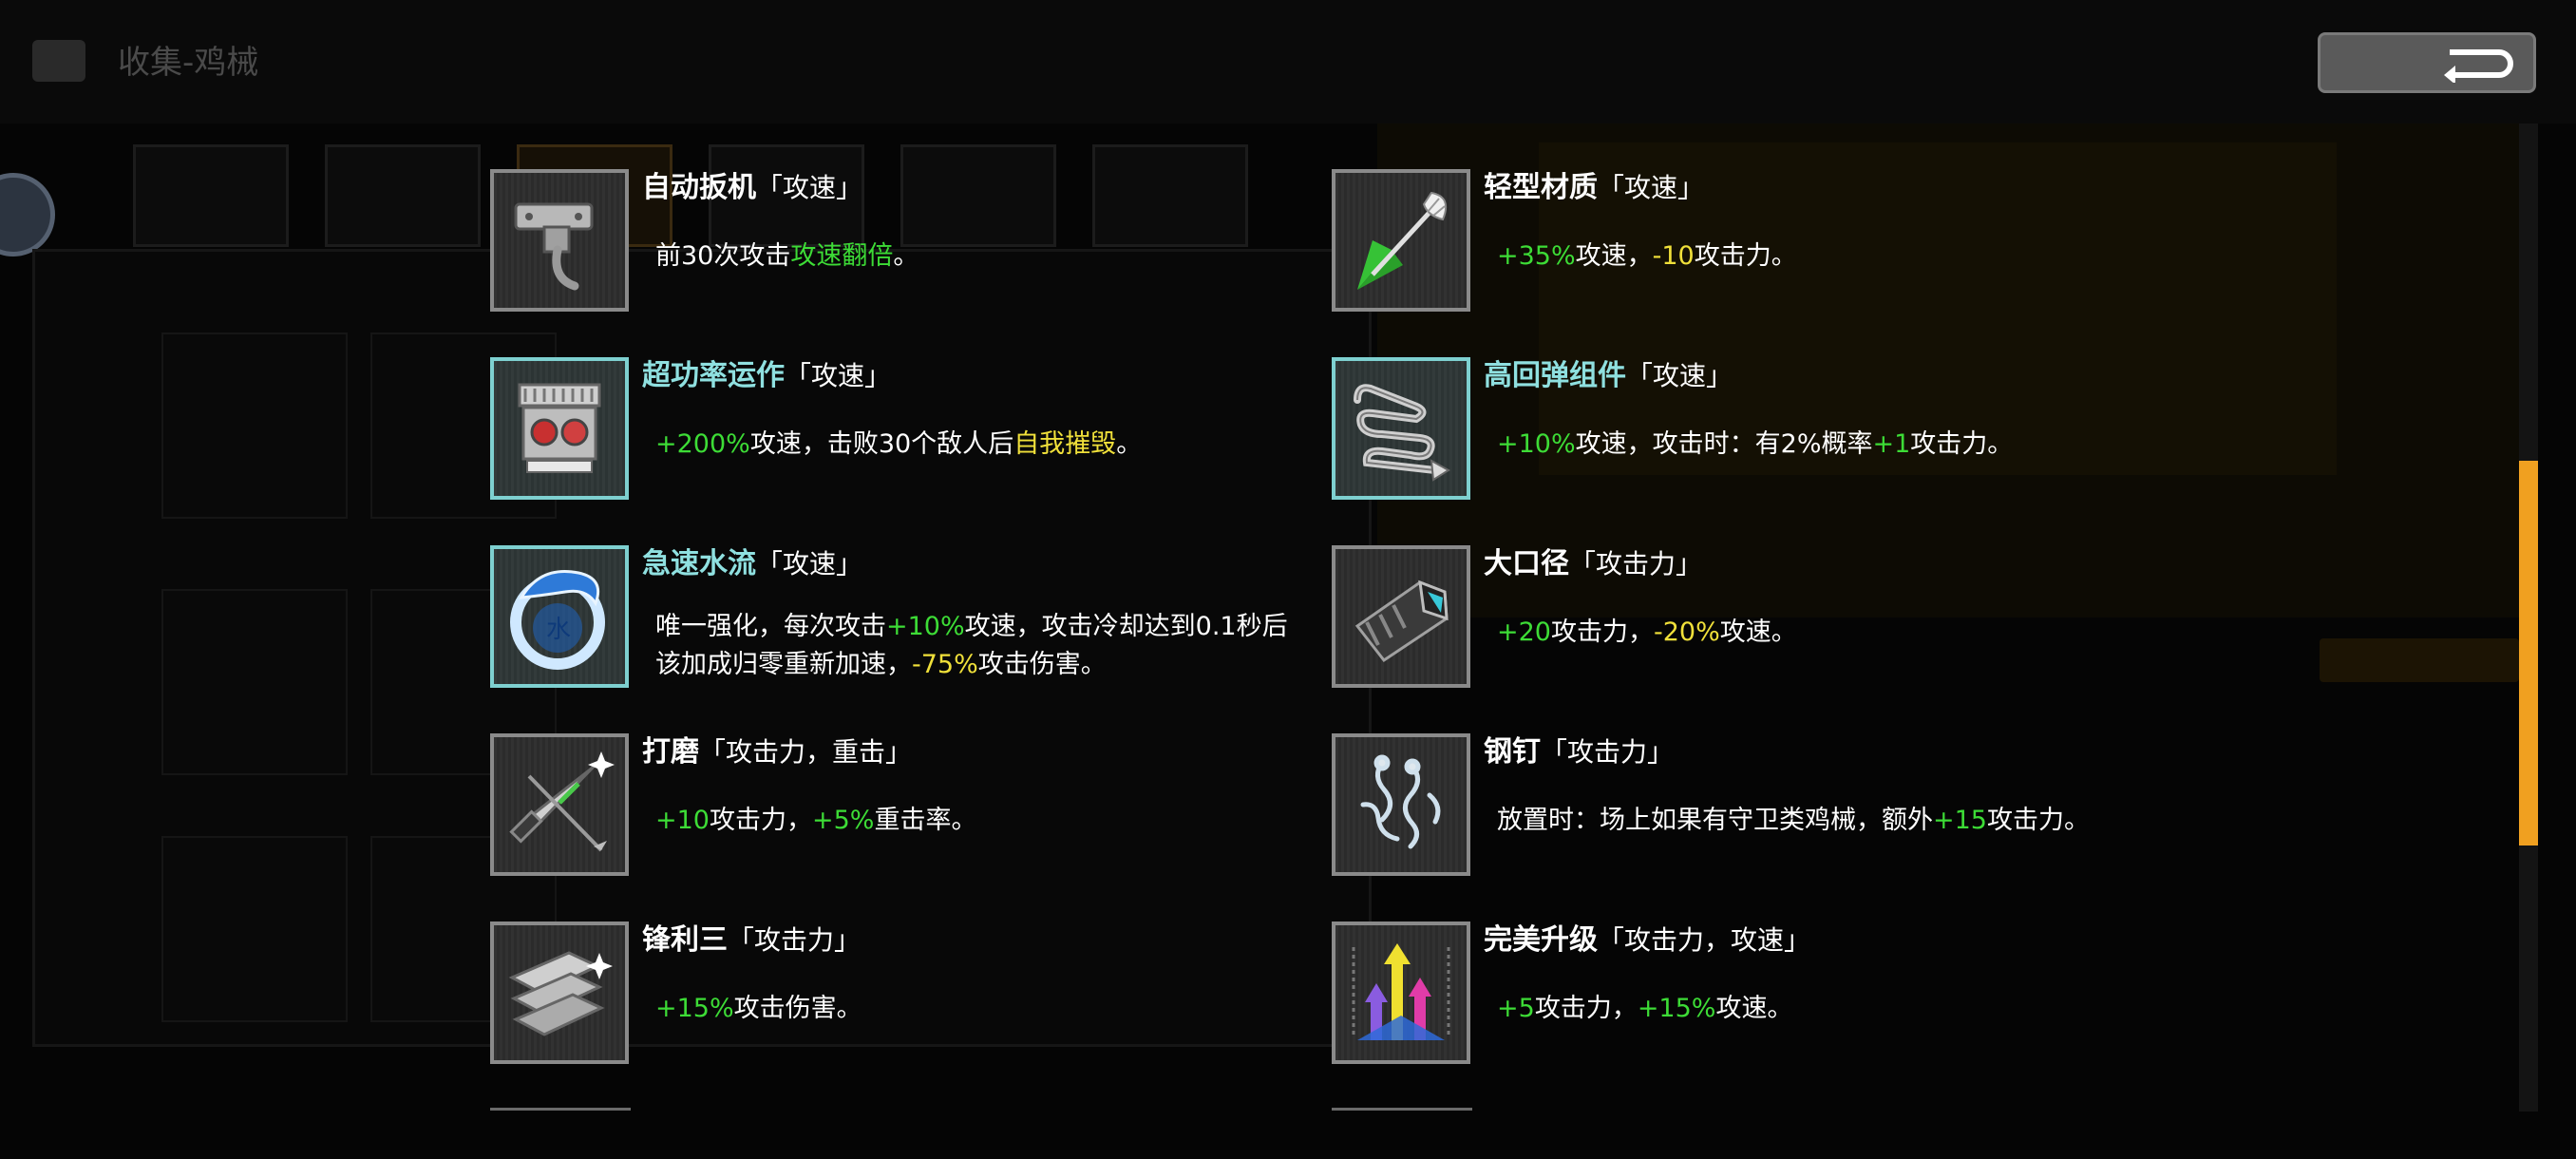 The height and width of the screenshot is (1159, 2576). I want to click on list-item: 完美升级「攻击力，攻速」 +5攻击力，+15%攻速。, so click(1740, 1002).